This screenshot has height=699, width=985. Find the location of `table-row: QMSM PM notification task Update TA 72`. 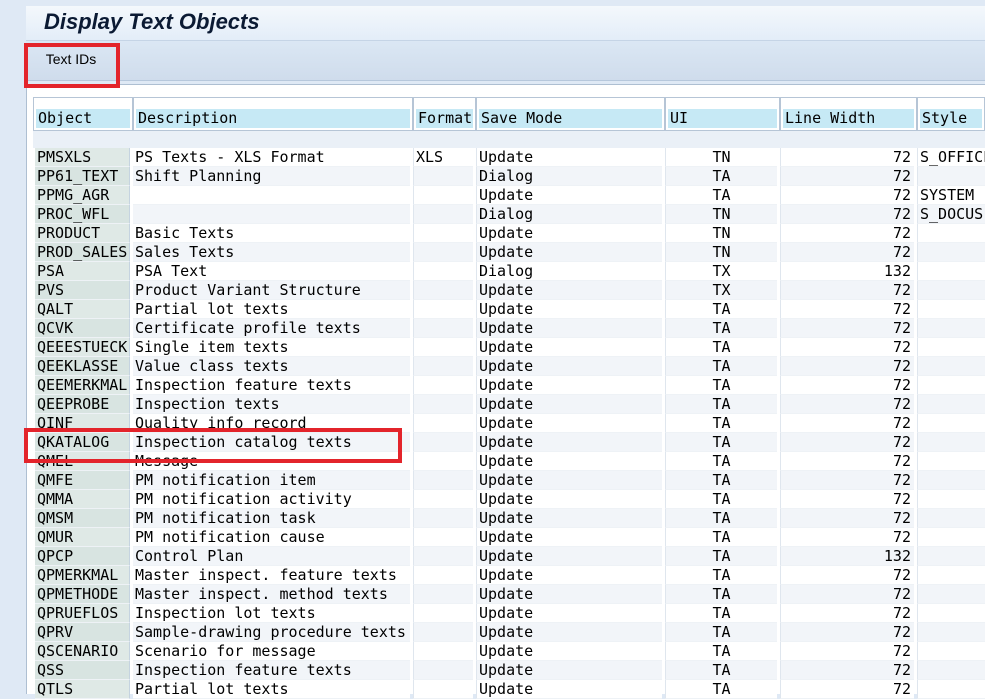

table-row: QMSM PM notification task Update TA 72 is located at coordinates (492, 518).